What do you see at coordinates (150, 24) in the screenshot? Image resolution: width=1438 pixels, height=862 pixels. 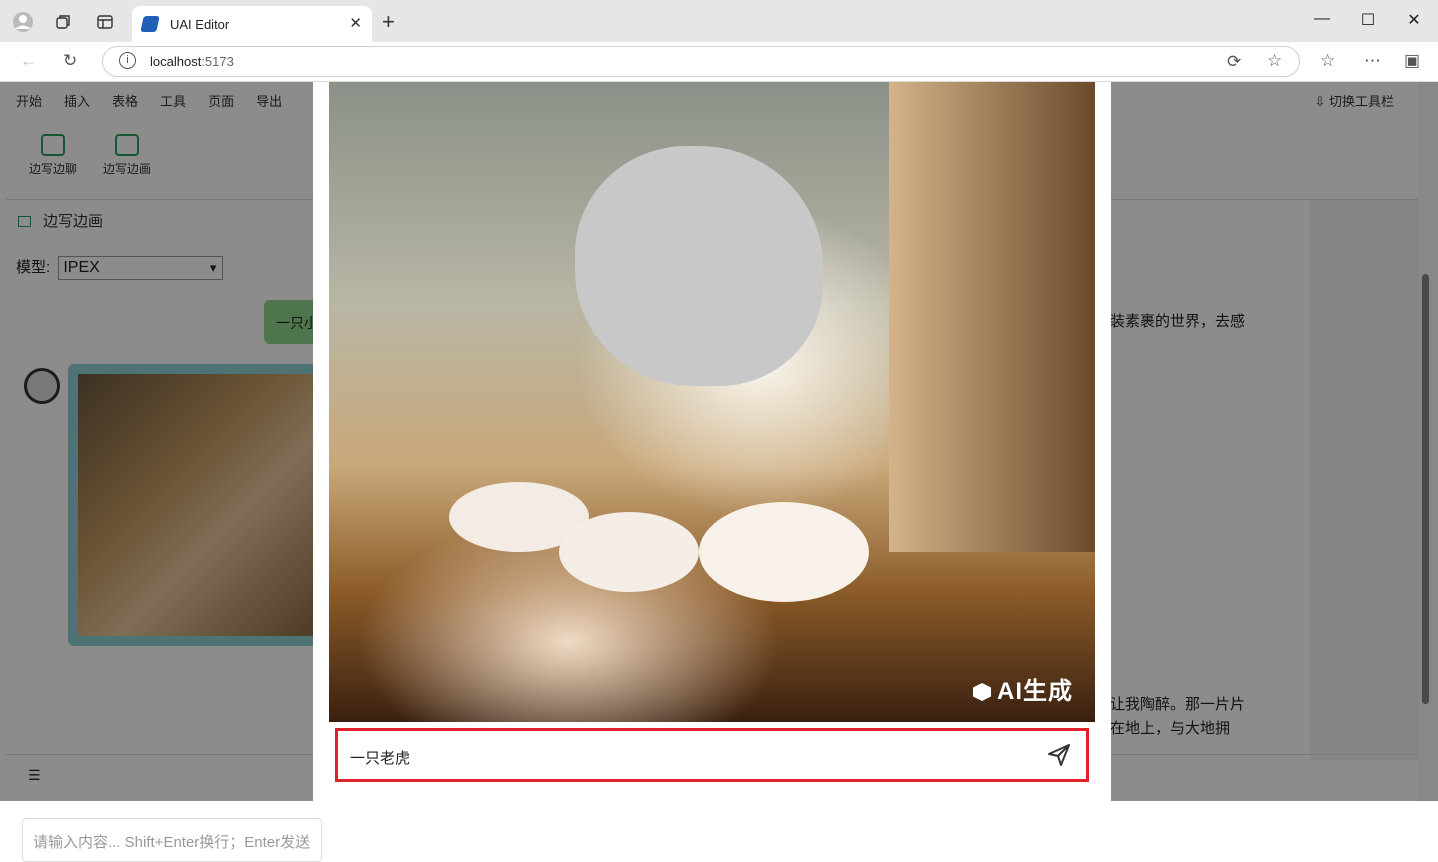 I see `uai-logo-icon` at bounding box center [150, 24].